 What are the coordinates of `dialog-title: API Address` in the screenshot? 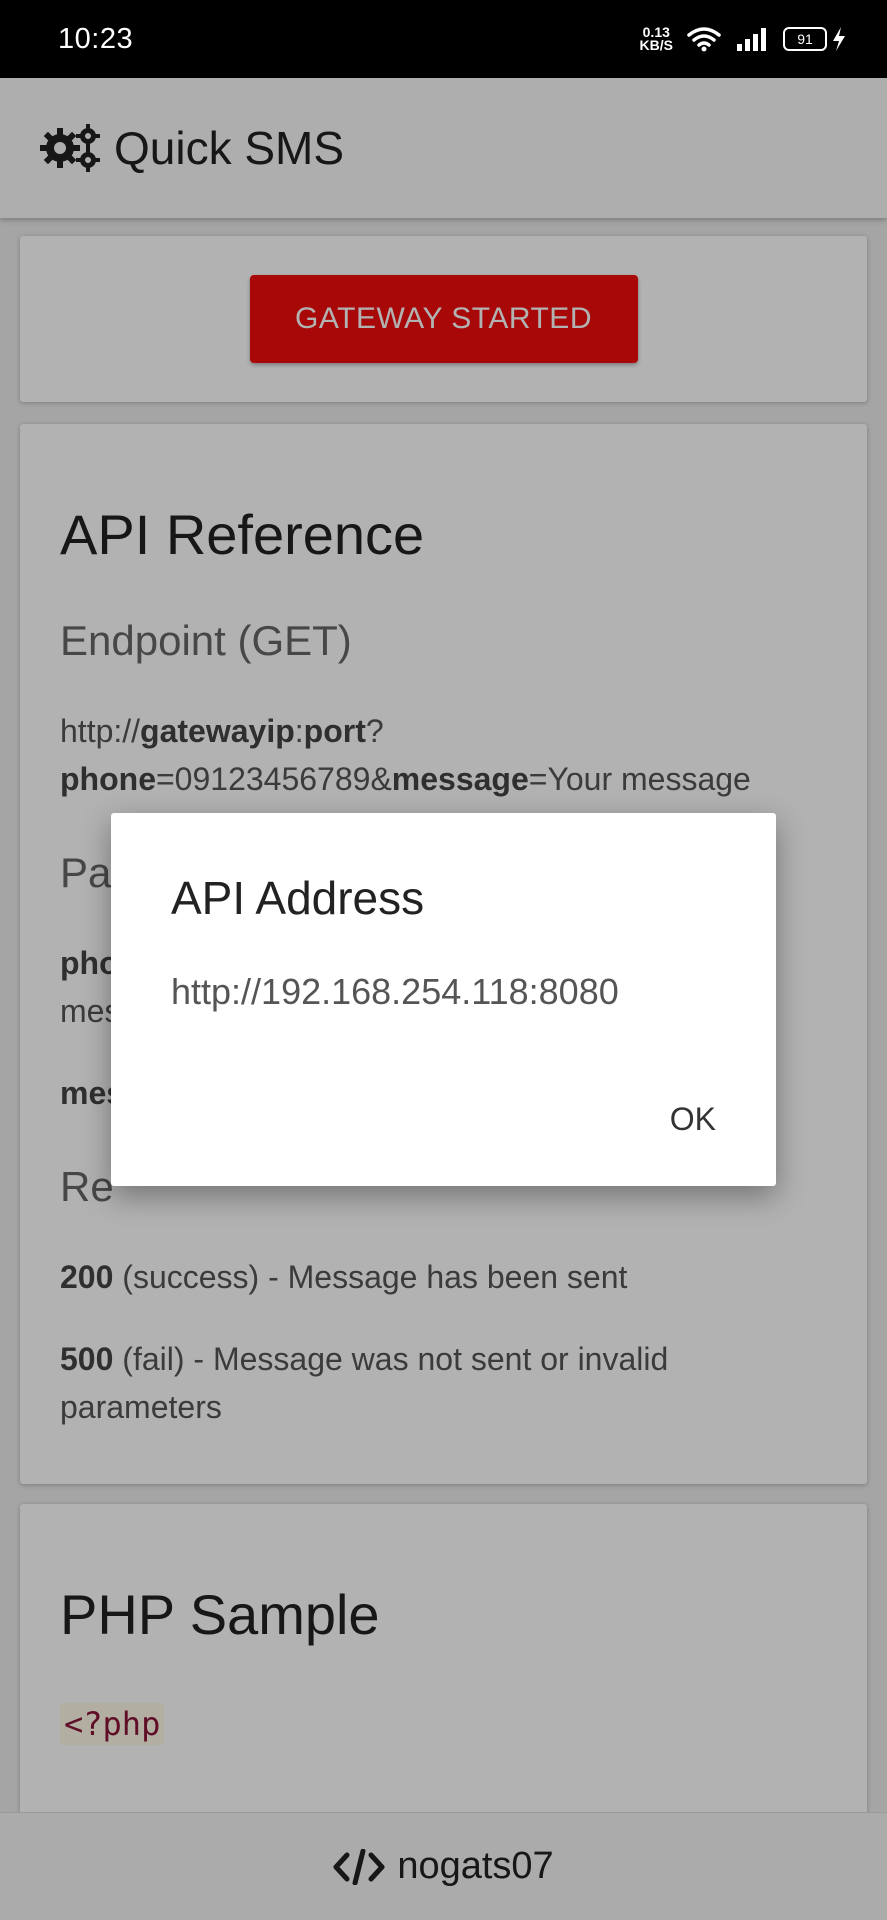 It's located at (298, 898).